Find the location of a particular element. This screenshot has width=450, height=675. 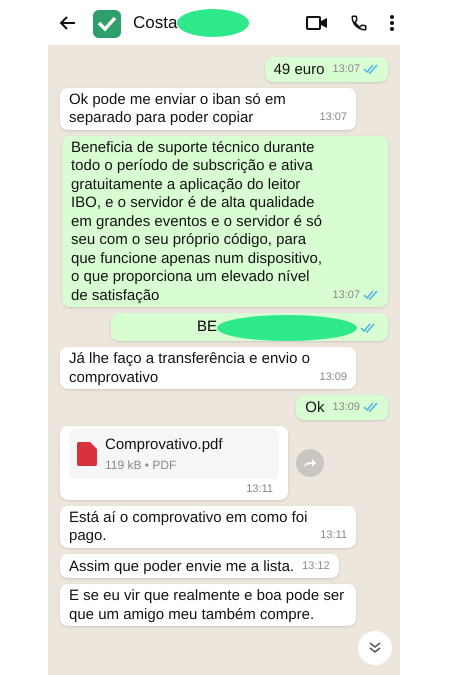

file-attachment: Comprovativo.pdf 119 kB • PDF is located at coordinates (174, 453).